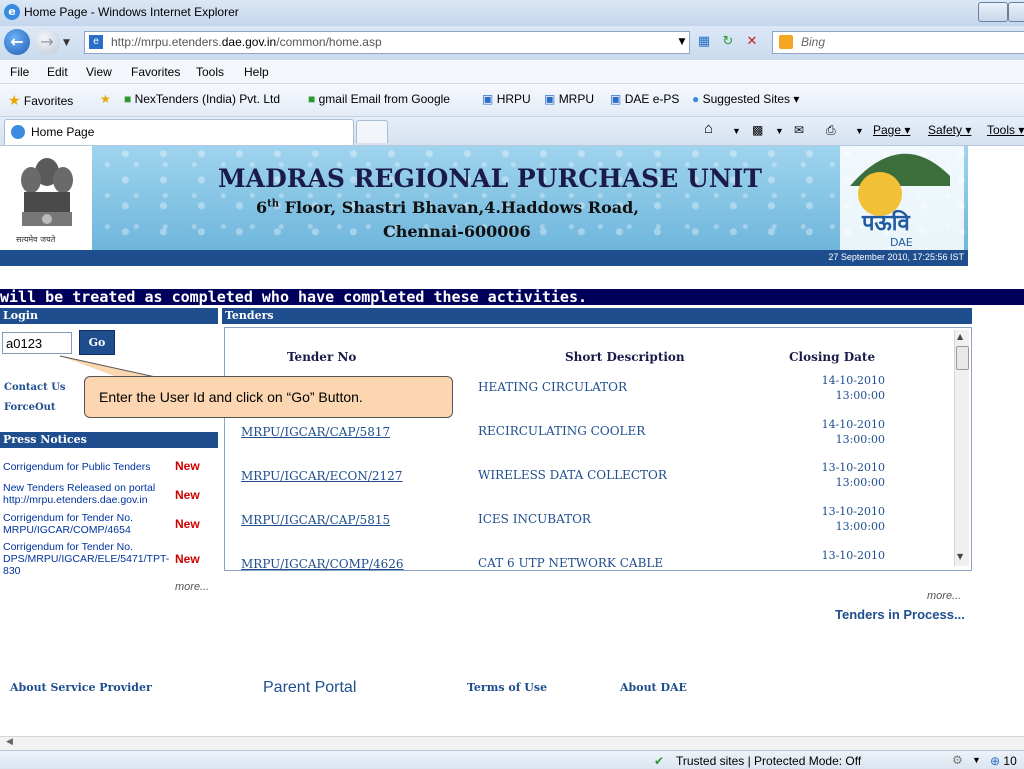 This screenshot has width=1024, height=769. I want to click on date-bar: 27 September 2010, 17:25:56 IST, so click(484, 258).